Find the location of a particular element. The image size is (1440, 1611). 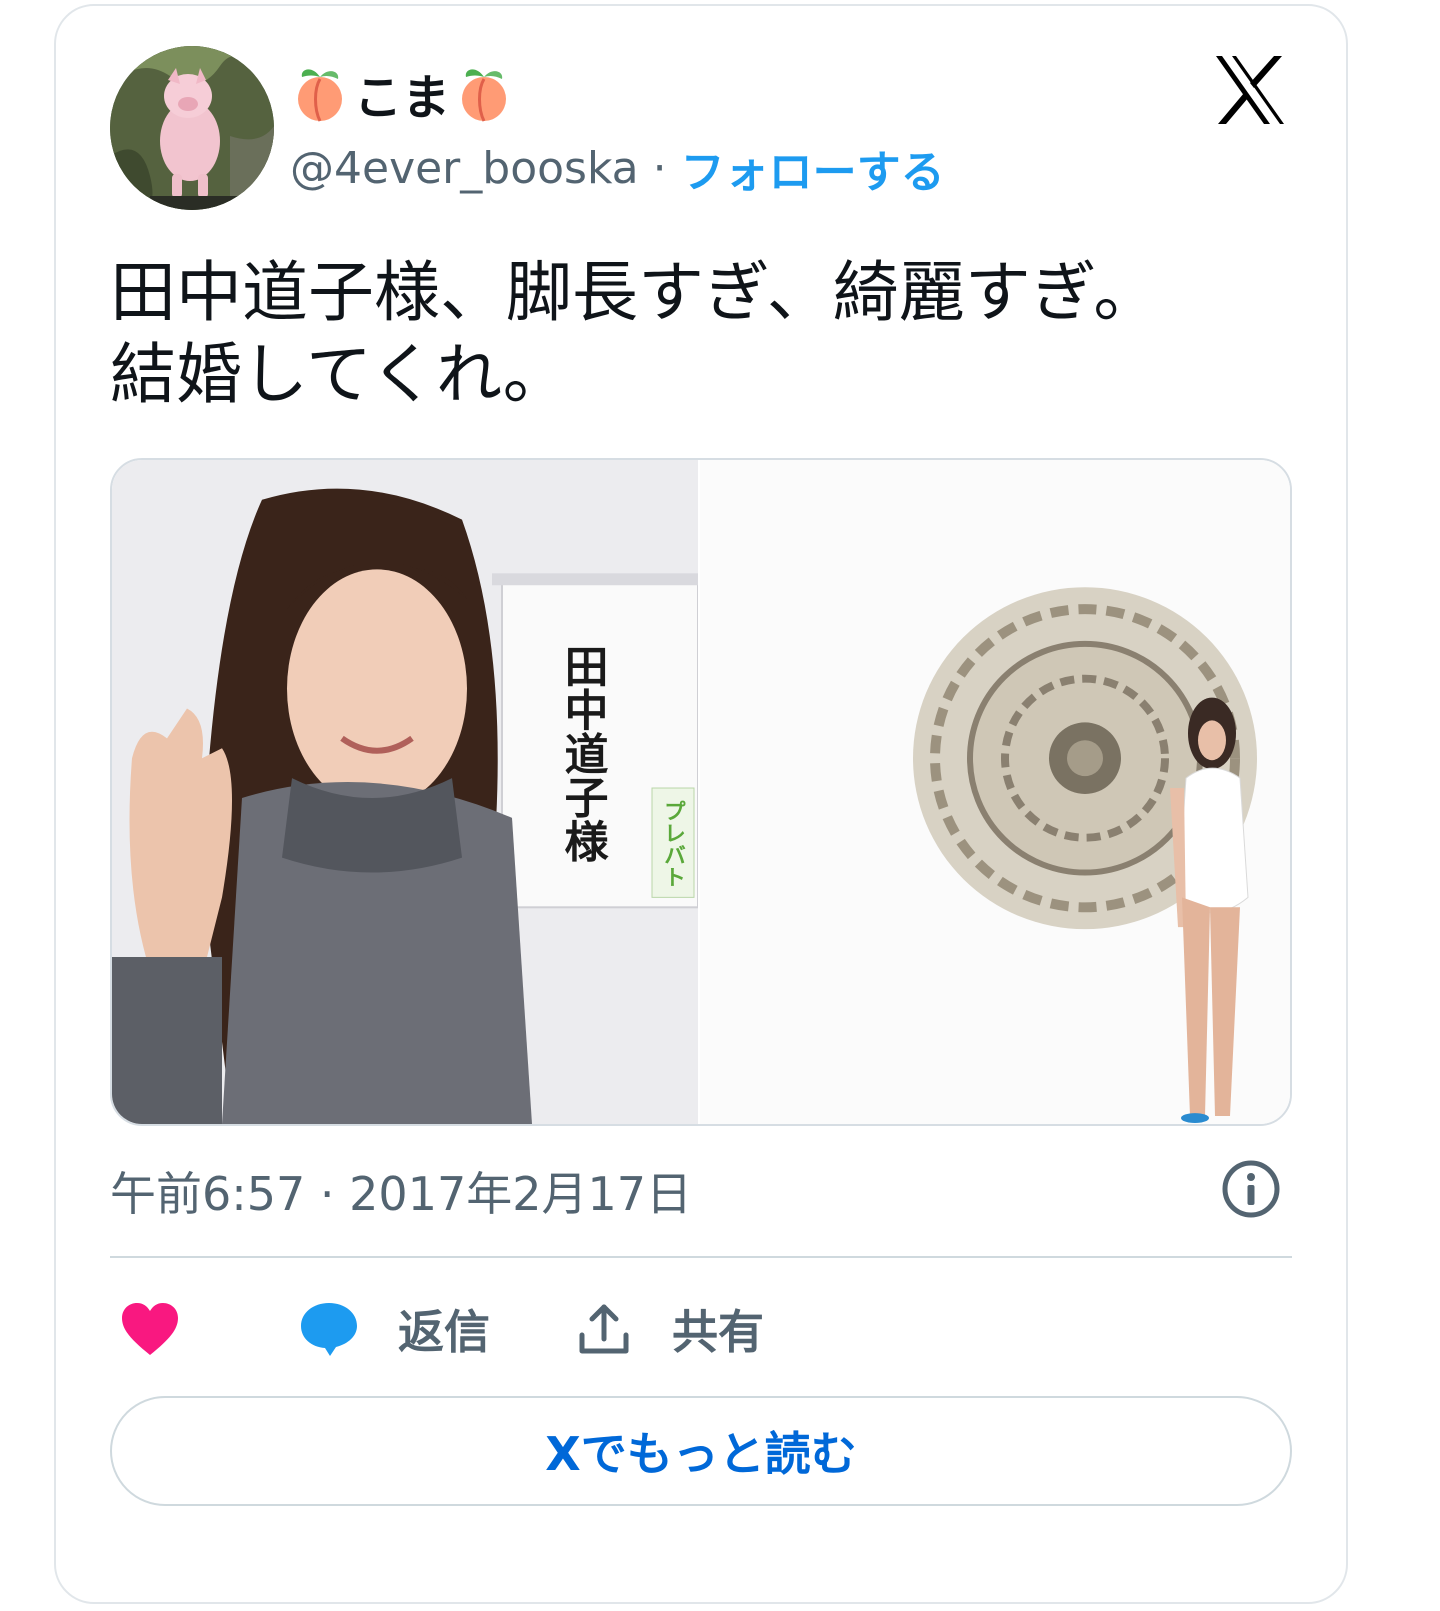

heart-icon is located at coordinates (150, 1329).